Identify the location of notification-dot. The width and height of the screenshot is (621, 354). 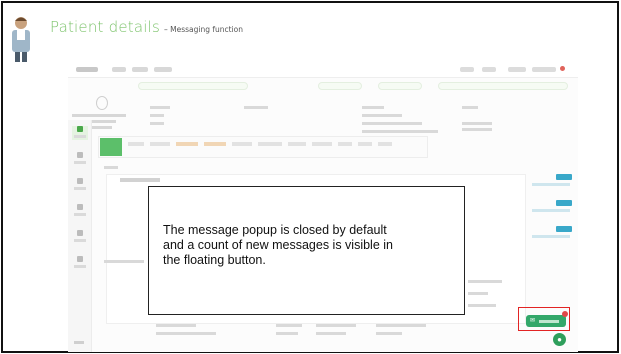
(562, 68).